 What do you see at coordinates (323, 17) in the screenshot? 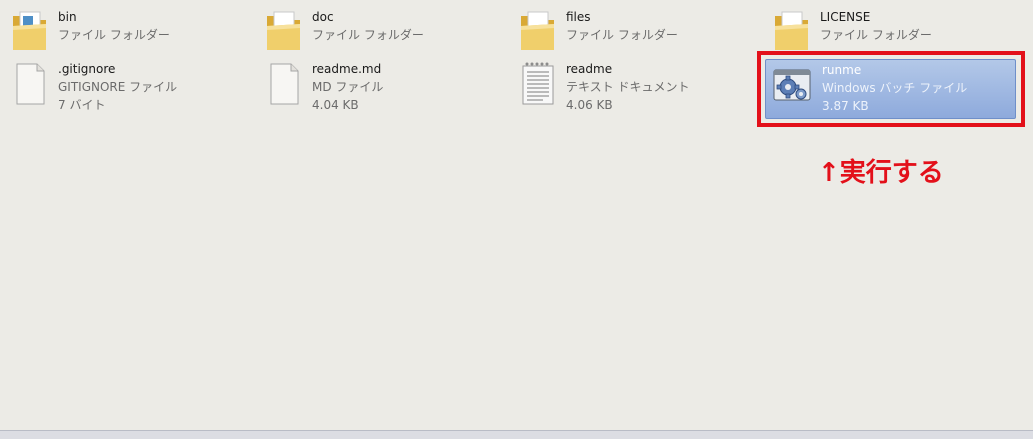
I see `file-name: doc` at bounding box center [323, 17].